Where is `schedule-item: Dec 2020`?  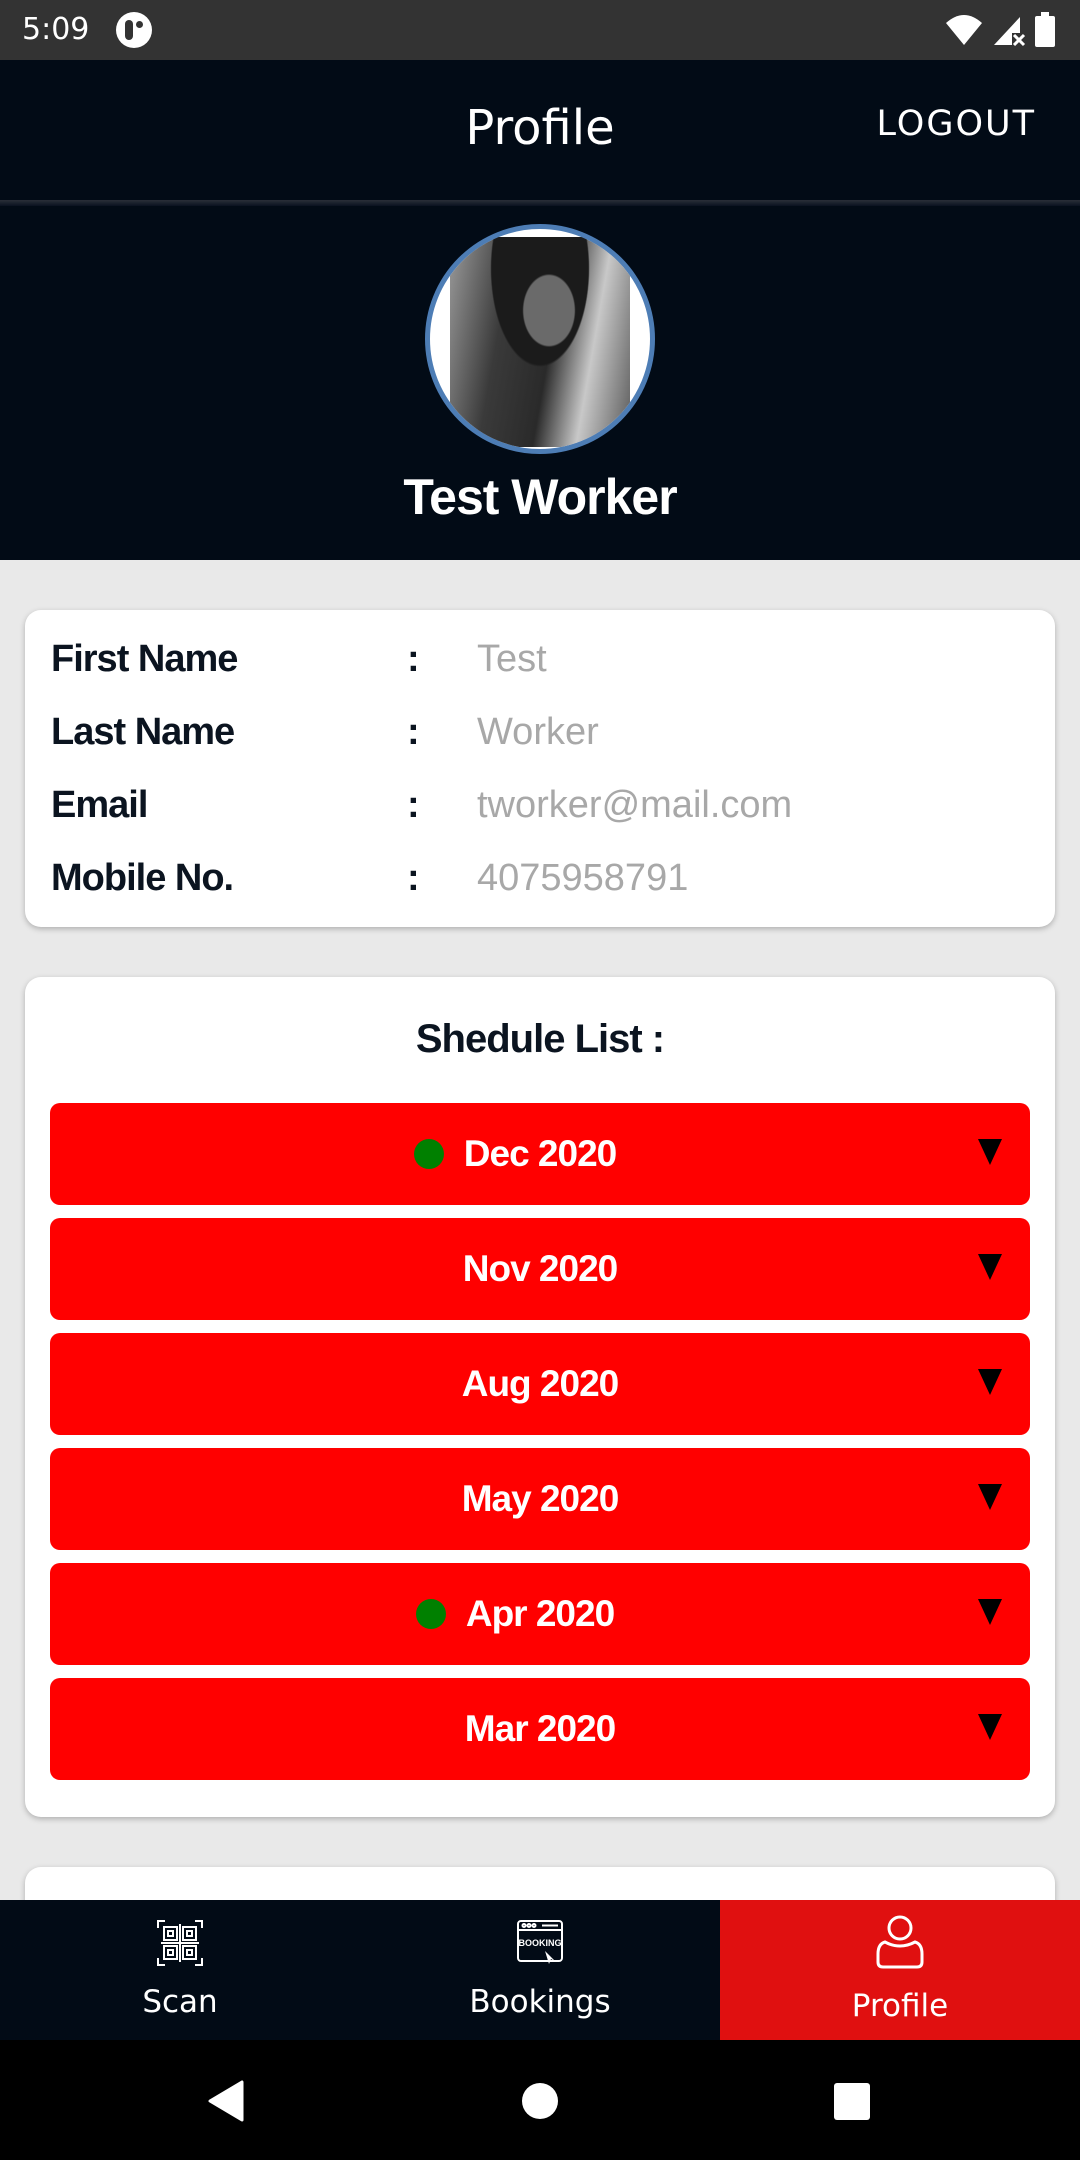
schedule-item: Dec 2020 is located at coordinates (540, 1154).